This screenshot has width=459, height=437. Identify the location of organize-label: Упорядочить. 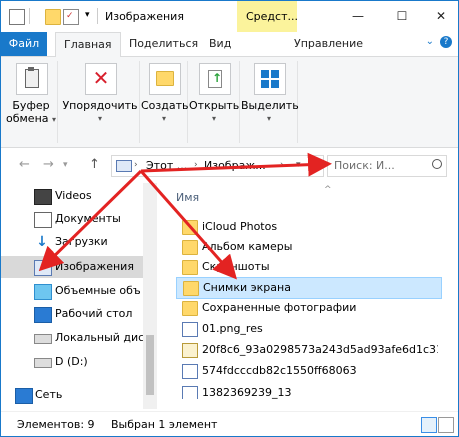
(100, 105).